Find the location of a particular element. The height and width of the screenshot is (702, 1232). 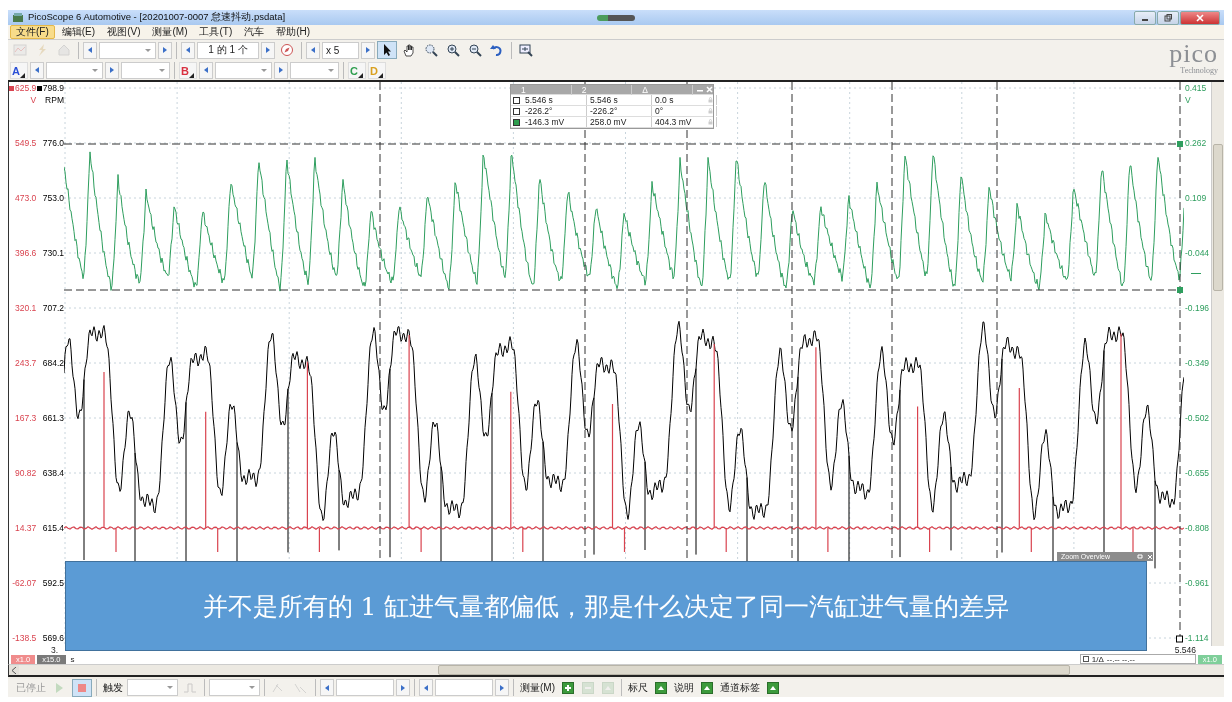

table-cell: -146.3 mV is located at coordinates (554, 122).